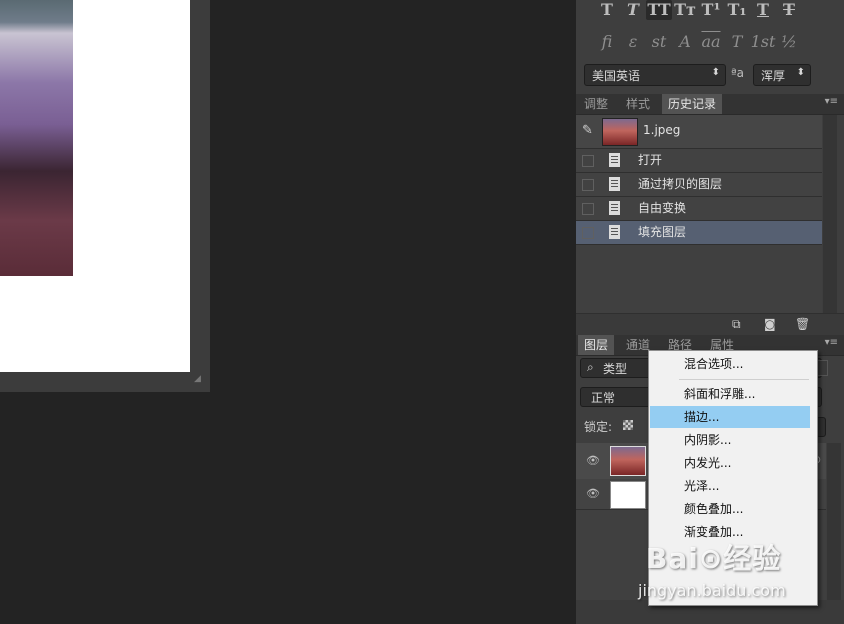 This screenshot has width=844, height=624. What do you see at coordinates (633, 42) in the screenshot?
I see `discretionary-ligatures-button: ɛ` at bounding box center [633, 42].